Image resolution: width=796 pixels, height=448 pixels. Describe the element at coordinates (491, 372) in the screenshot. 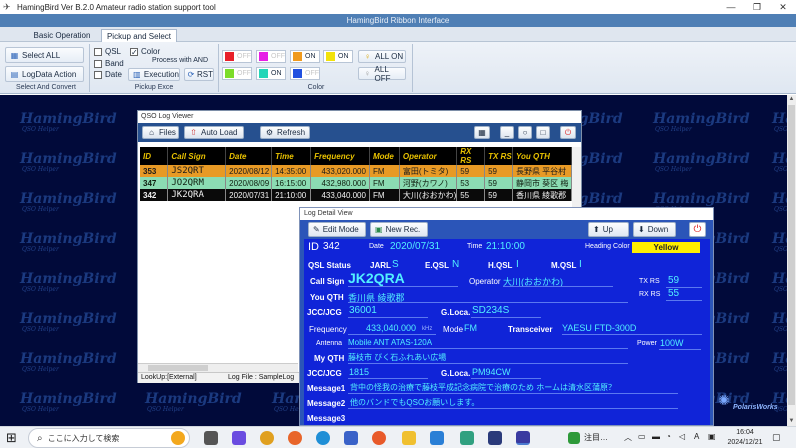

I see `my-gloca-value: PM94CW` at that location.